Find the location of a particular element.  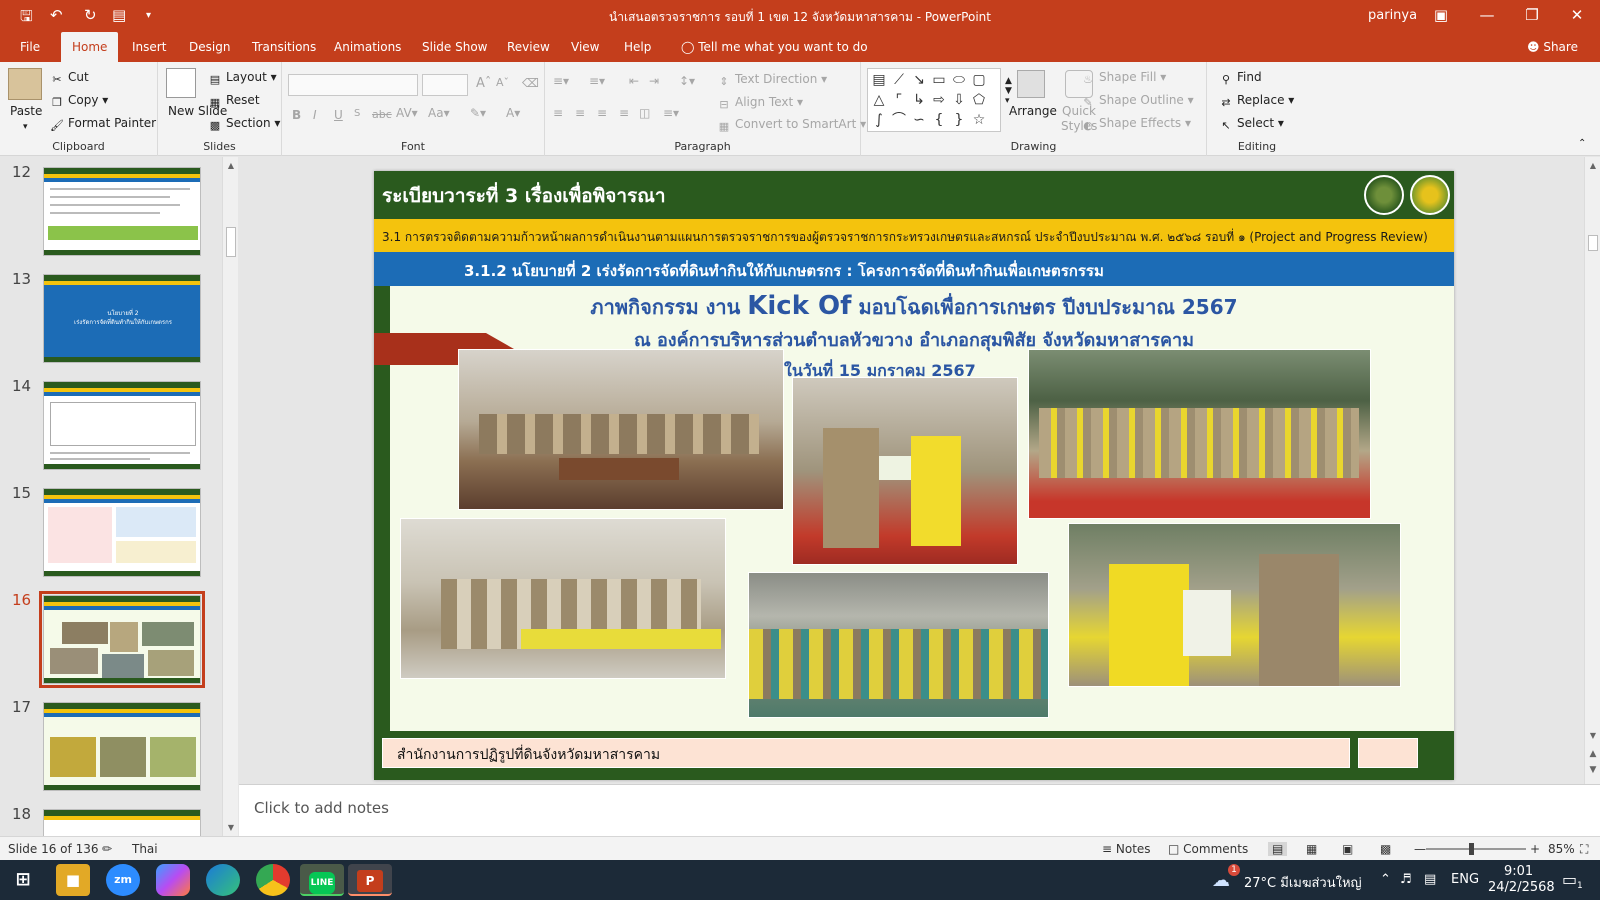

photo-audience is located at coordinates (898, 645).